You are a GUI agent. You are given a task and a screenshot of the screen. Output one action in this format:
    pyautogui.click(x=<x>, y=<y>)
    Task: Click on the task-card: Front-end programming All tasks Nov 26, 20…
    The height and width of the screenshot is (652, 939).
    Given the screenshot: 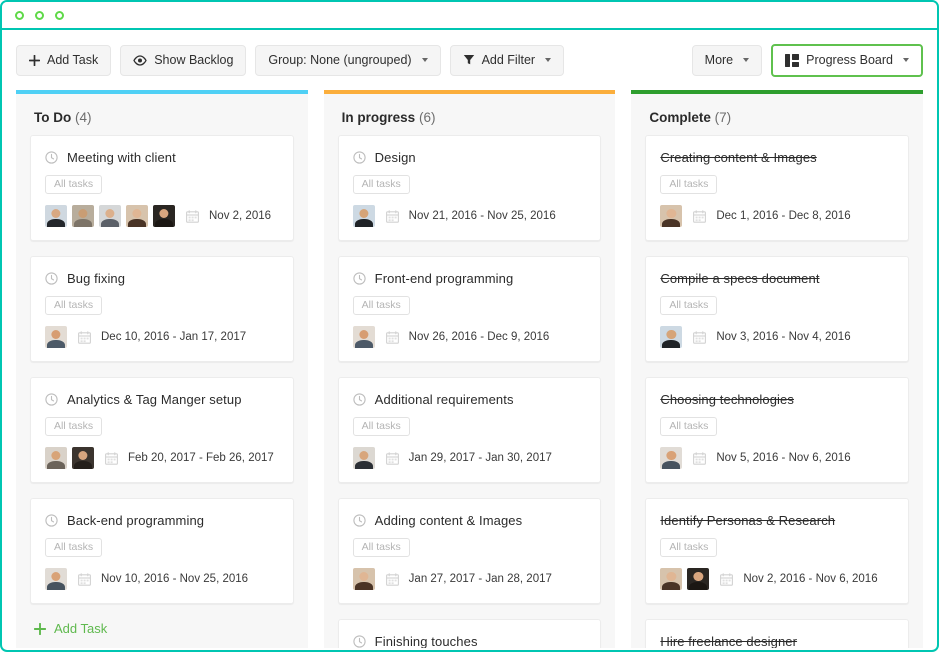 What is the action you would take?
    pyautogui.click(x=469, y=309)
    